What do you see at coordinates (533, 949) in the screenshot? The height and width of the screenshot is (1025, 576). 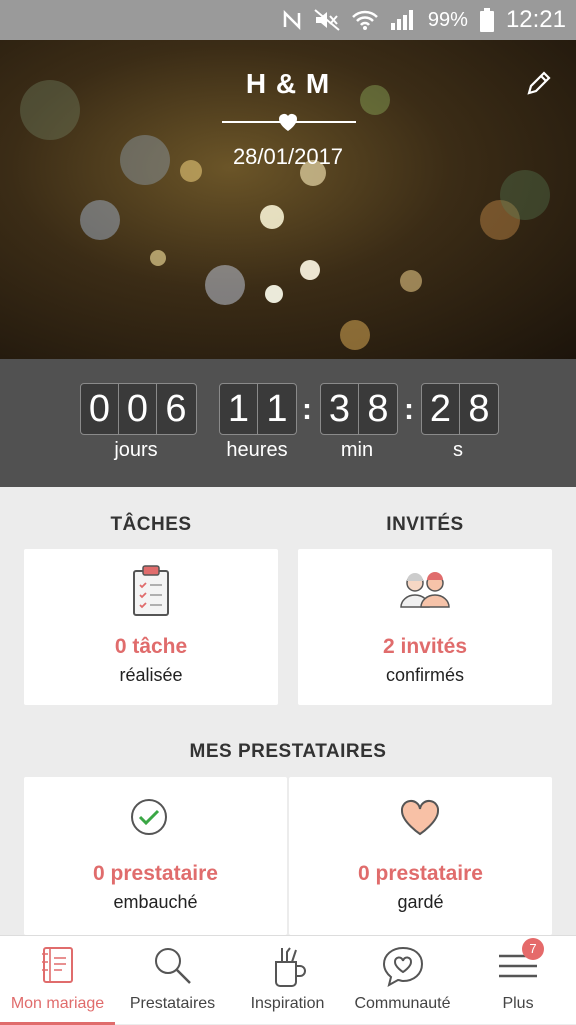 I see `notification-badge: 7` at bounding box center [533, 949].